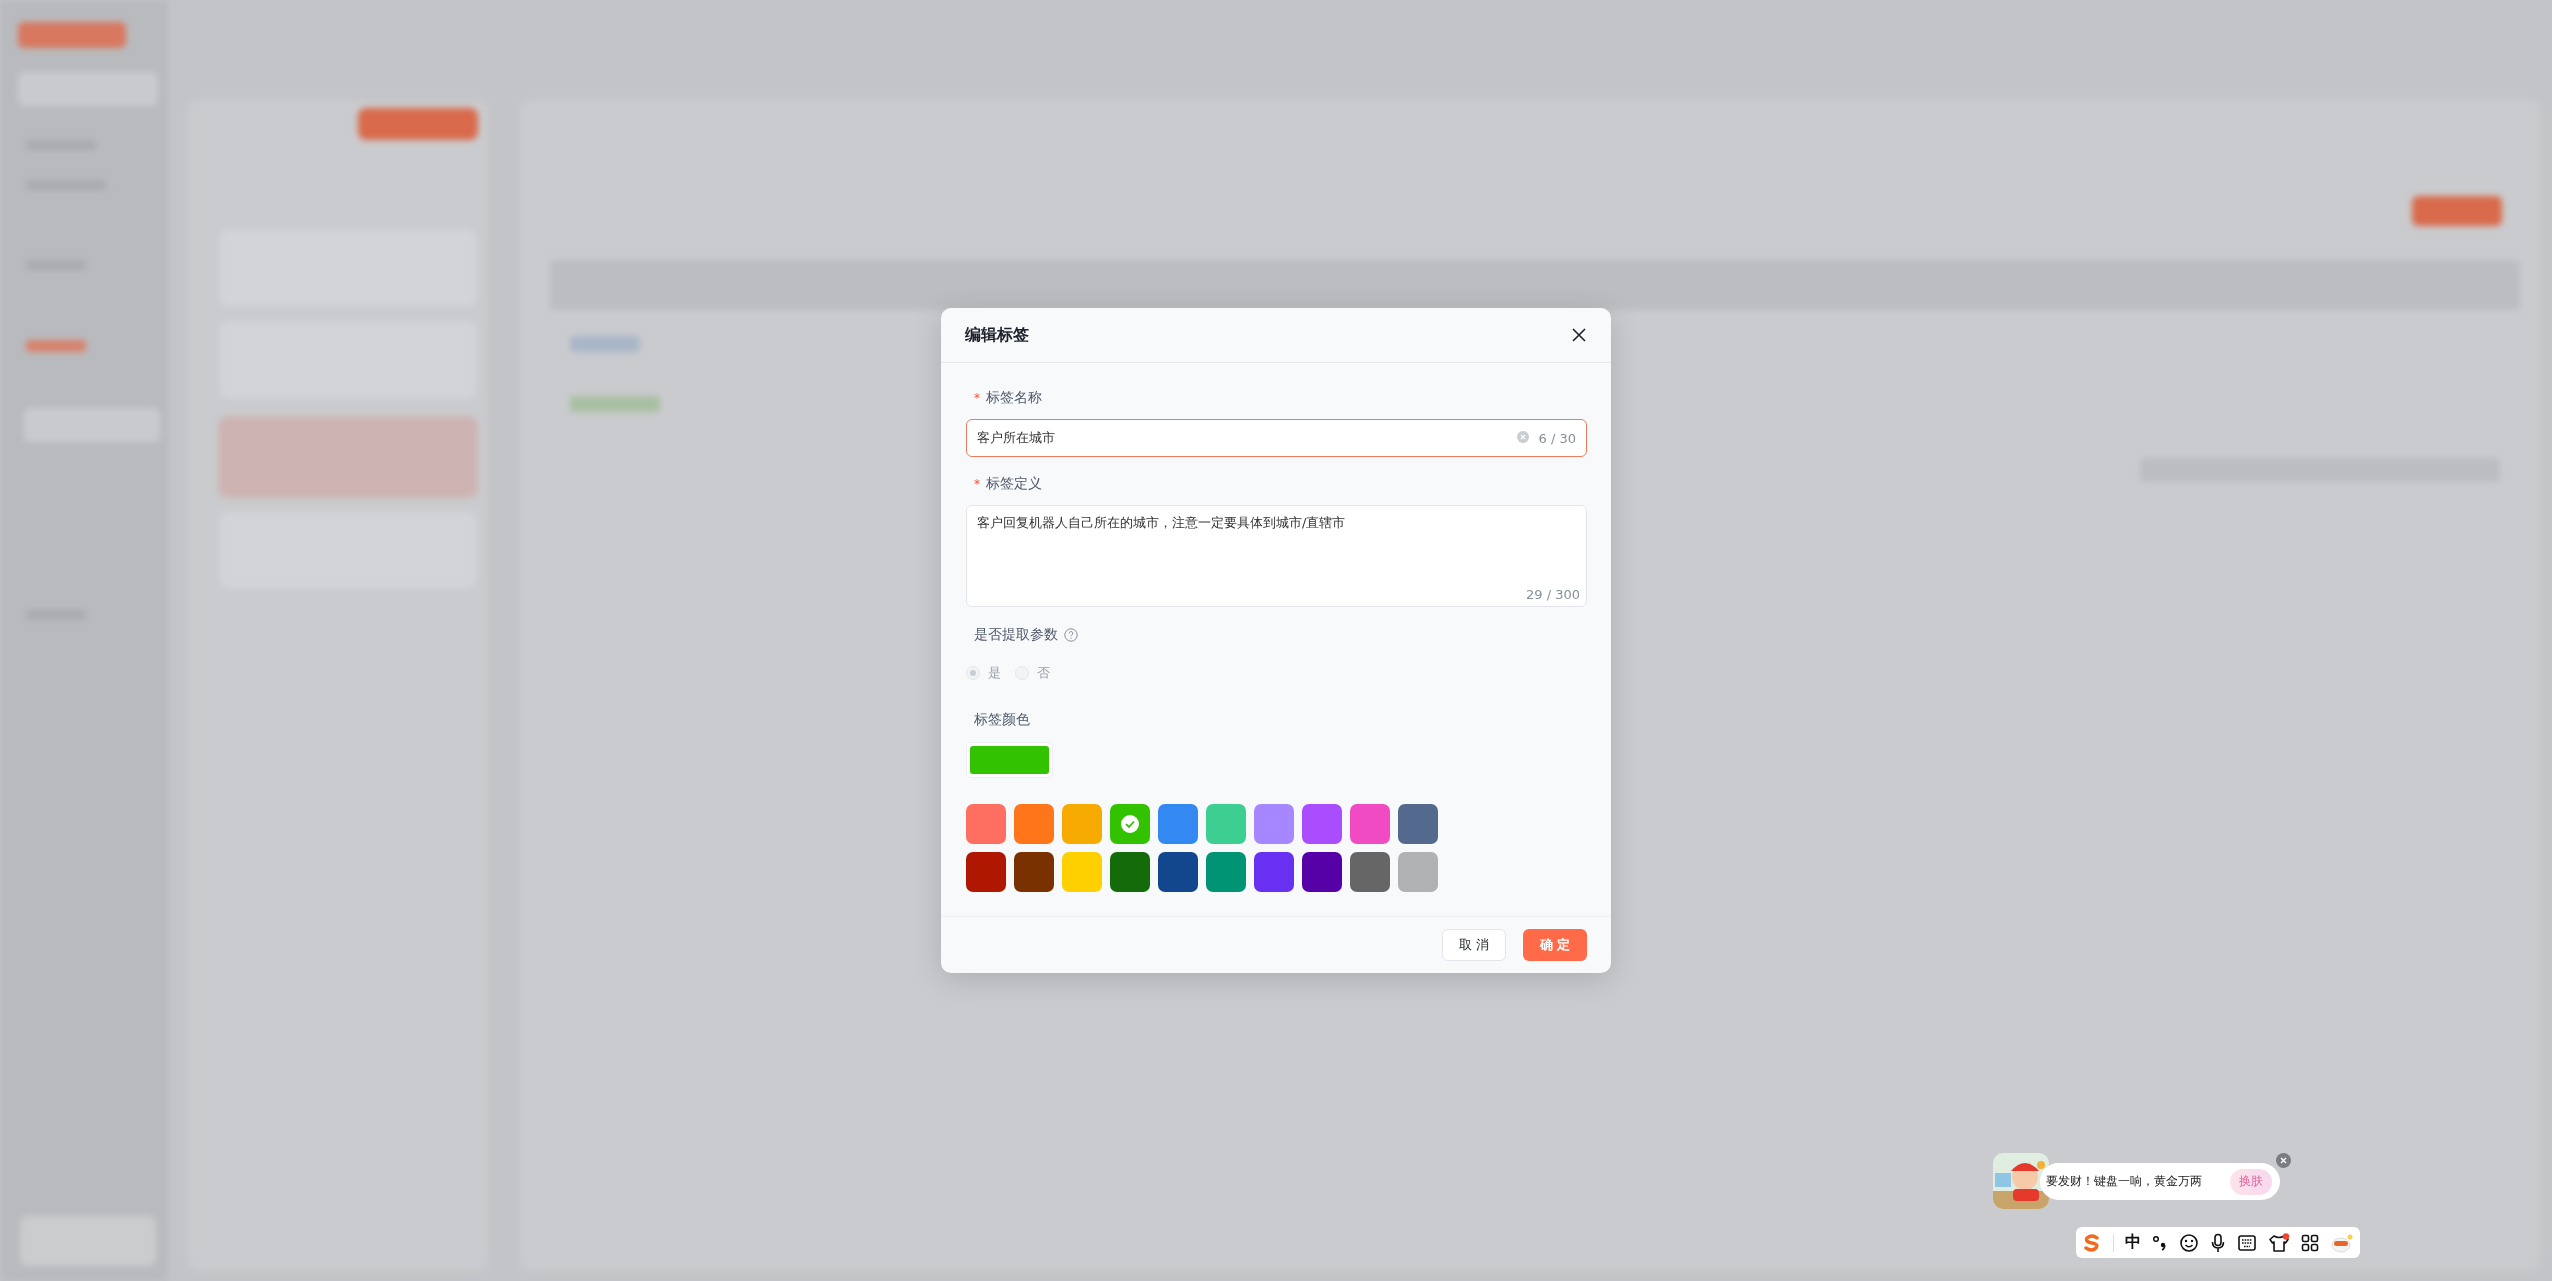 This screenshot has width=2552, height=1281. What do you see at coordinates (2279, 1242) in the screenshot?
I see `shirt-icon` at bounding box center [2279, 1242].